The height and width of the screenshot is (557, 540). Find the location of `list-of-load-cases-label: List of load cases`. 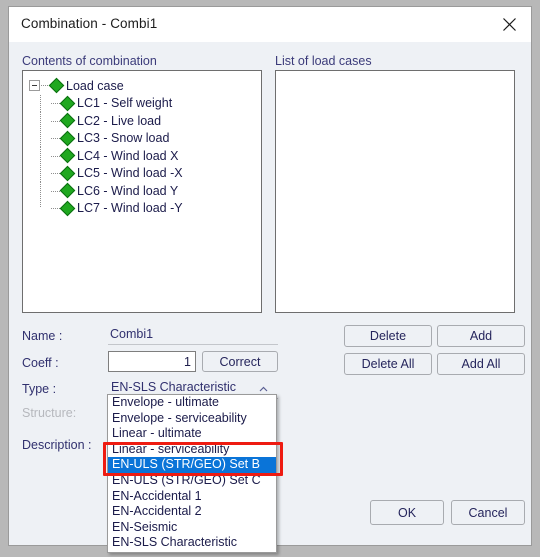

list-of-load-cases-label: List of load cases is located at coordinates (323, 61).